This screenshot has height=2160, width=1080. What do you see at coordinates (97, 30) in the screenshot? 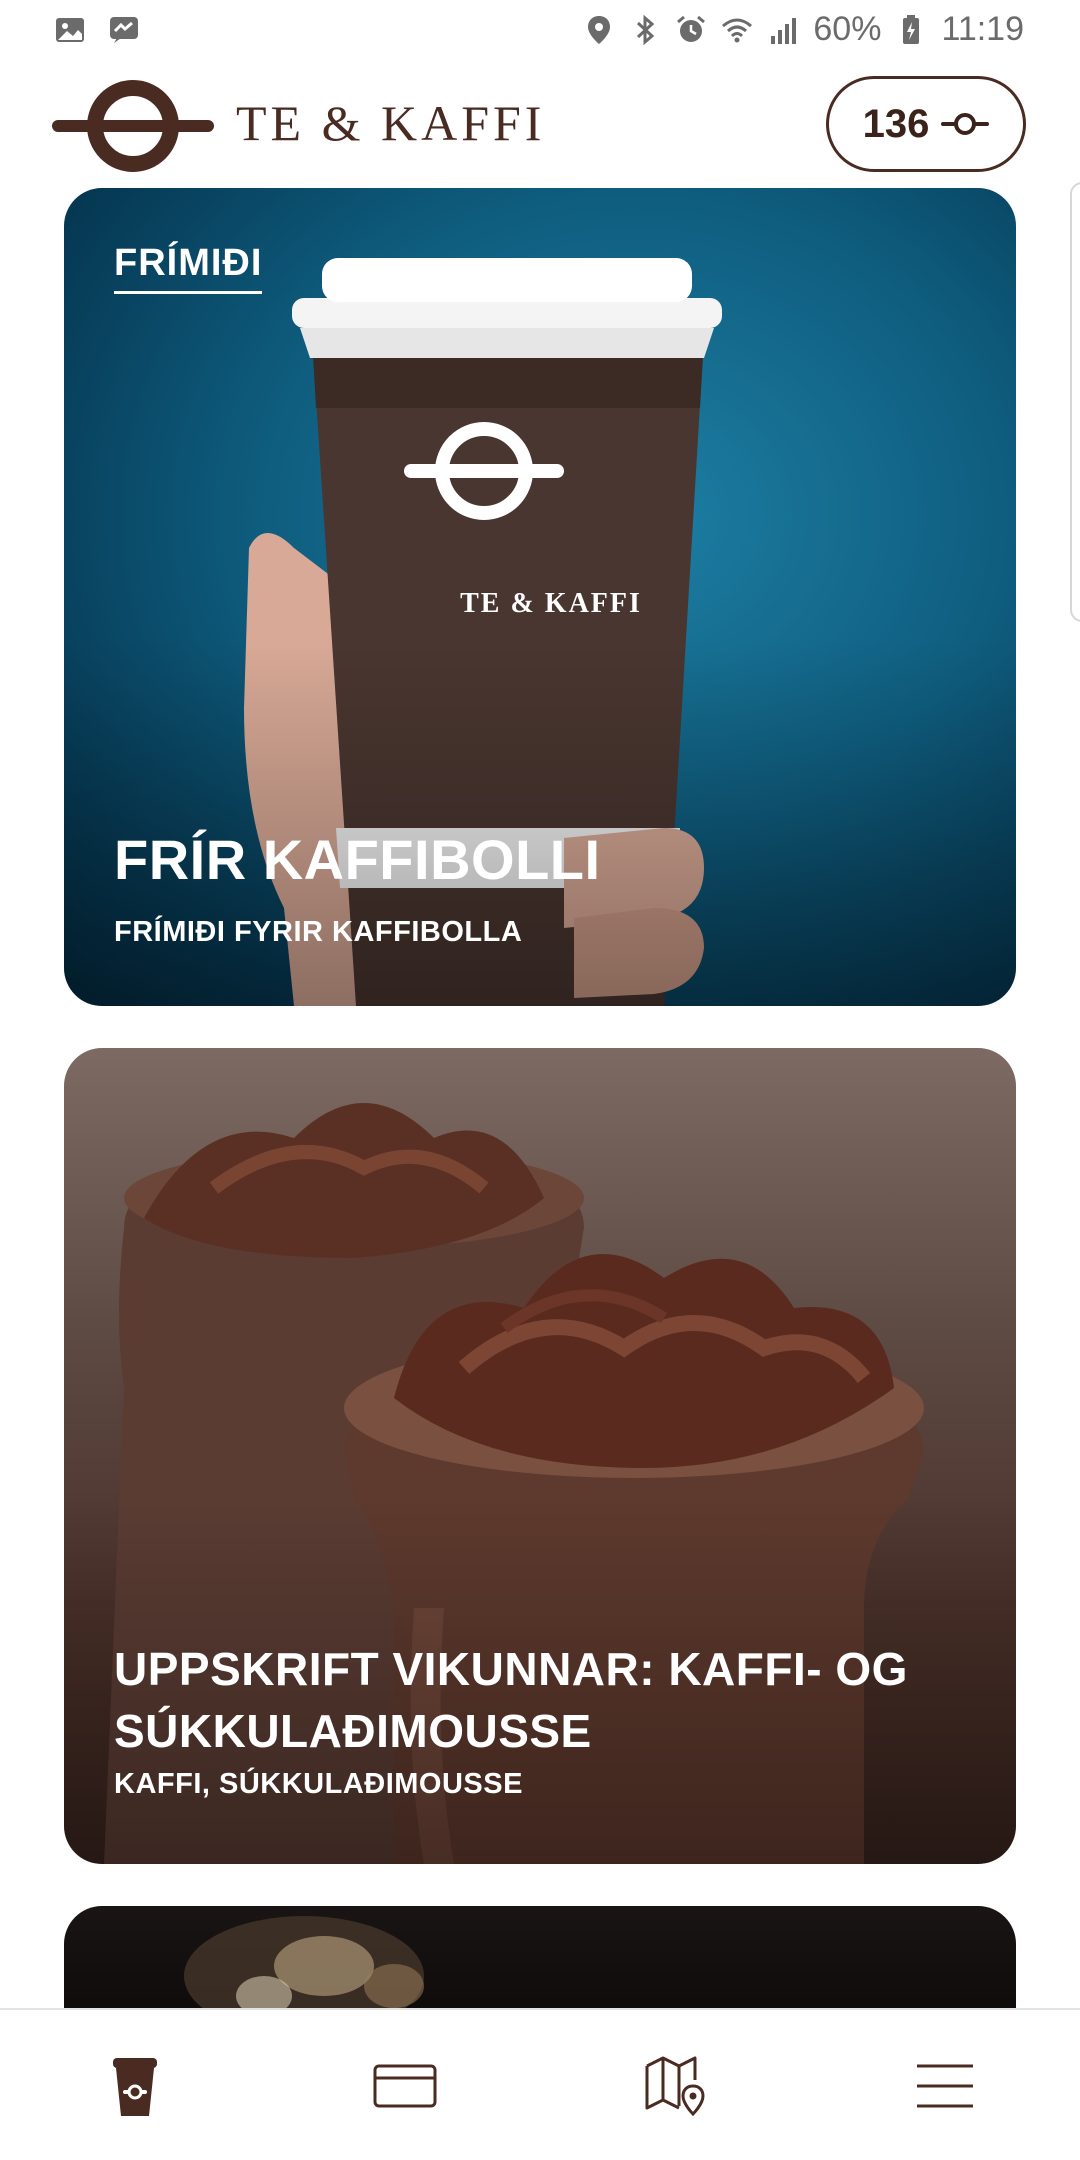
I see `status-bar-left` at bounding box center [97, 30].